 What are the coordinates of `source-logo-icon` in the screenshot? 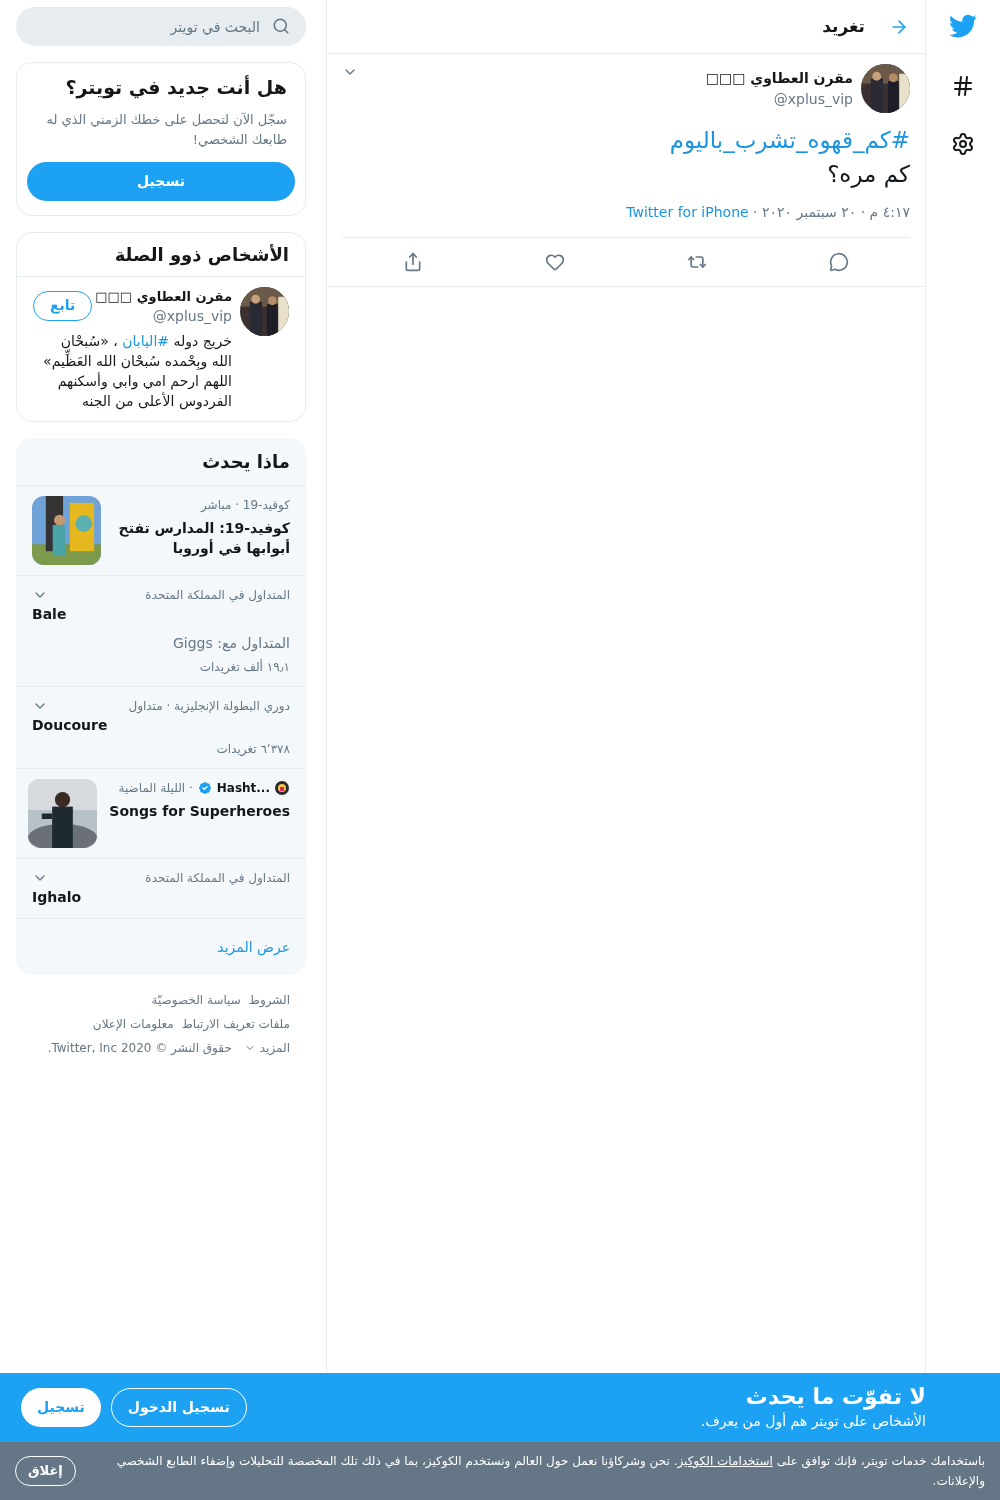 It's located at (282, 788).